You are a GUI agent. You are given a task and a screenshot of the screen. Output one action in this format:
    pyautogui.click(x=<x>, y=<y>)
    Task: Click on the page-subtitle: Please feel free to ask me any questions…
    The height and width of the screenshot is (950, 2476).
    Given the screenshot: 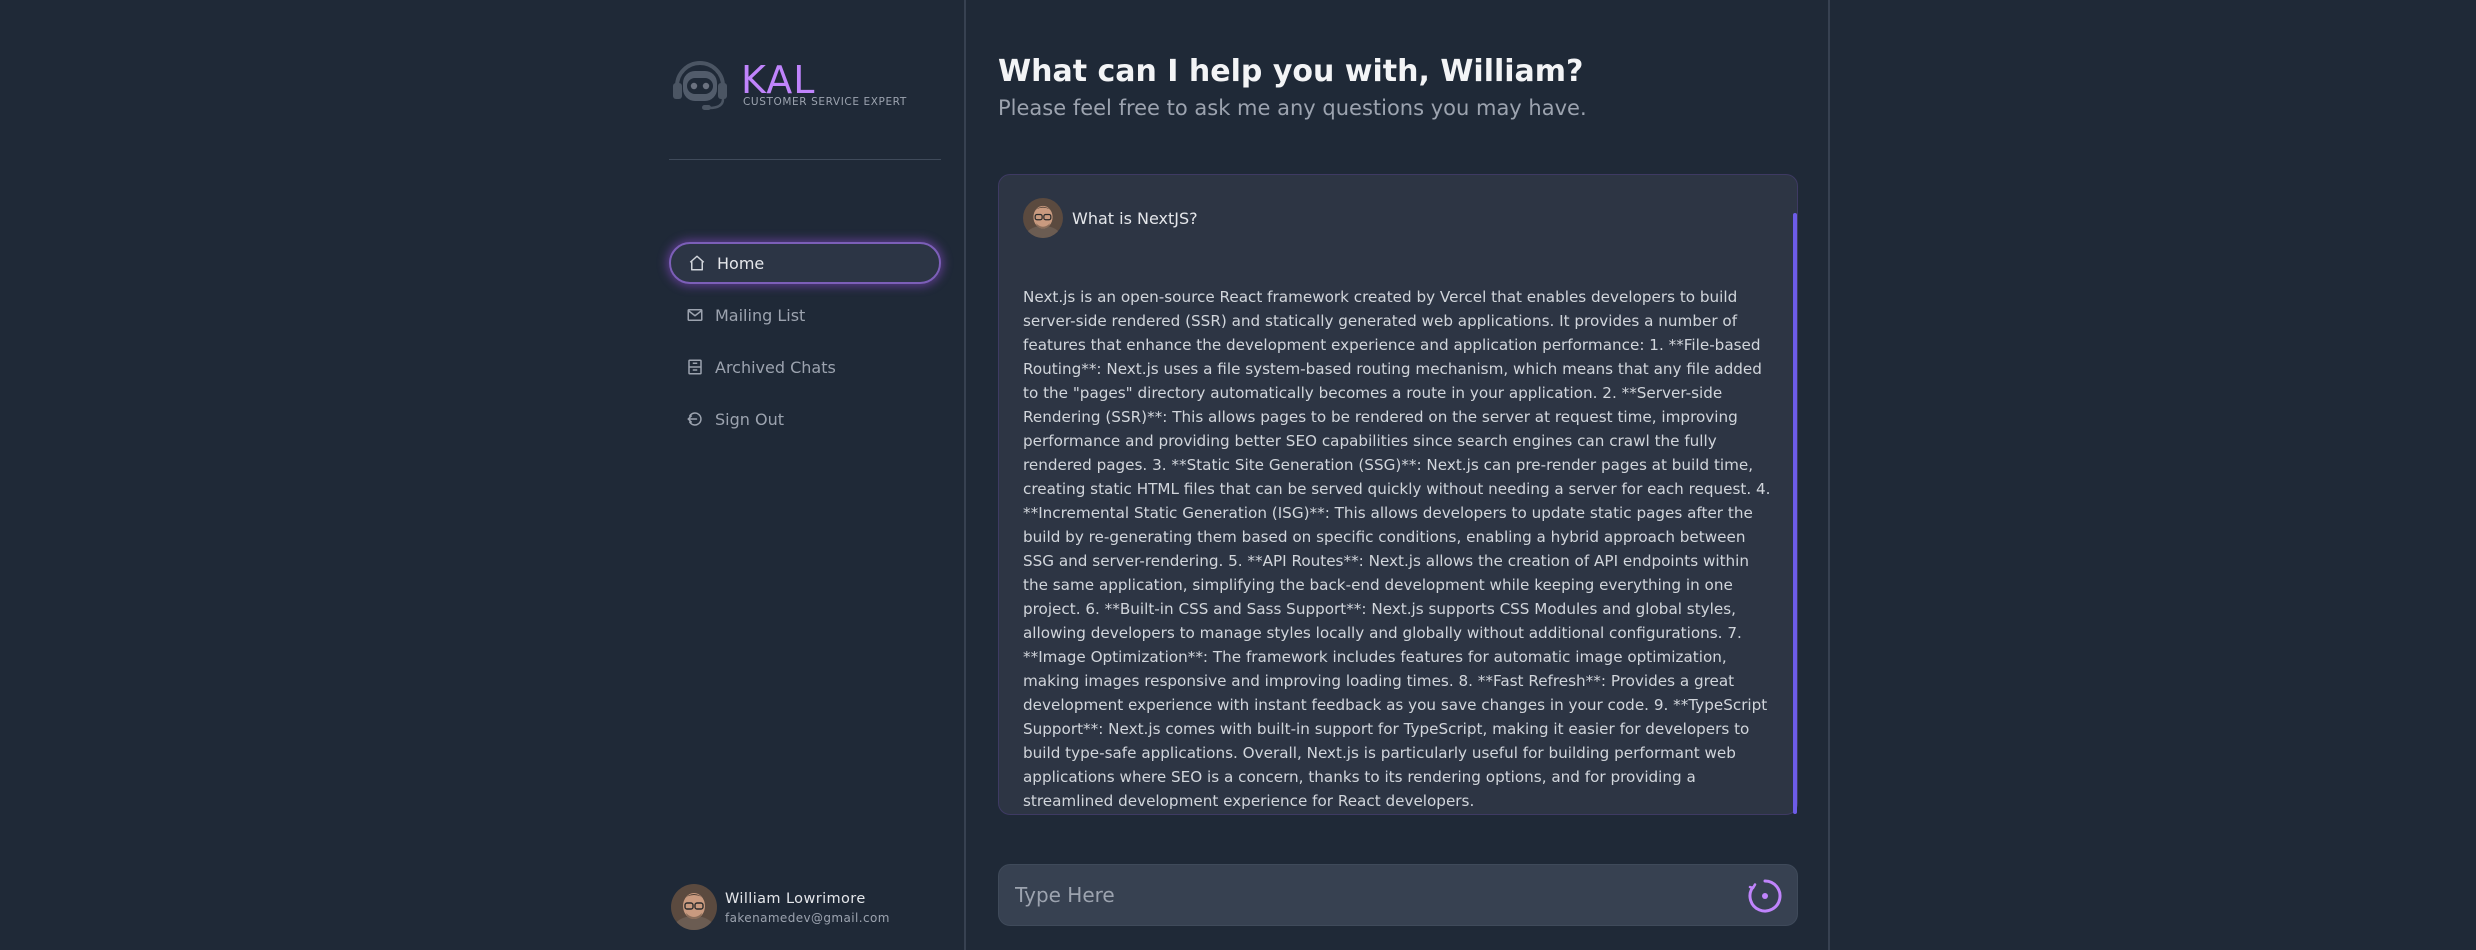 What is the action you would take?
    pyautogui.click(x=1292, y=108)
    